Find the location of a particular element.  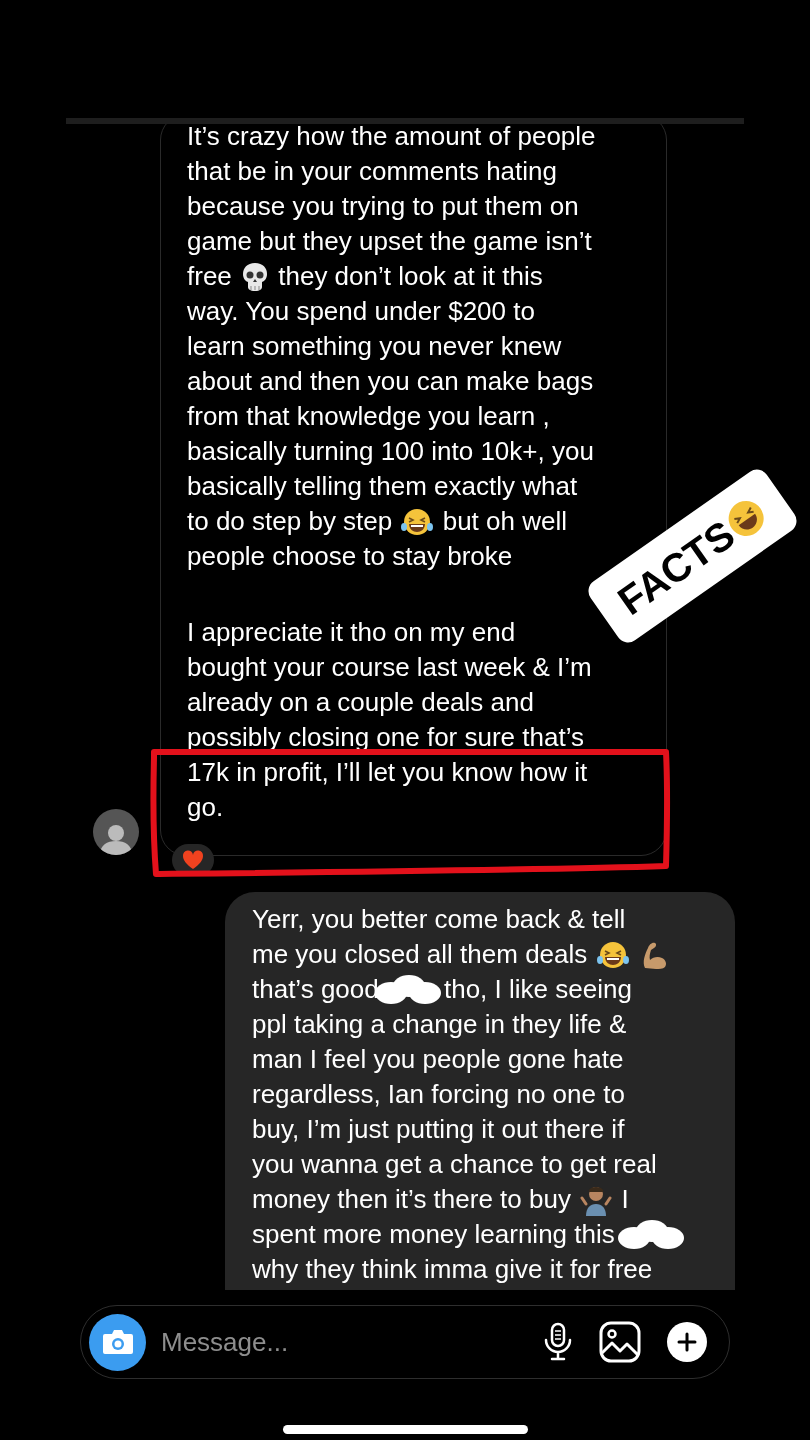

message-text: they don’t look at it this is located at coordinates (410, 276).